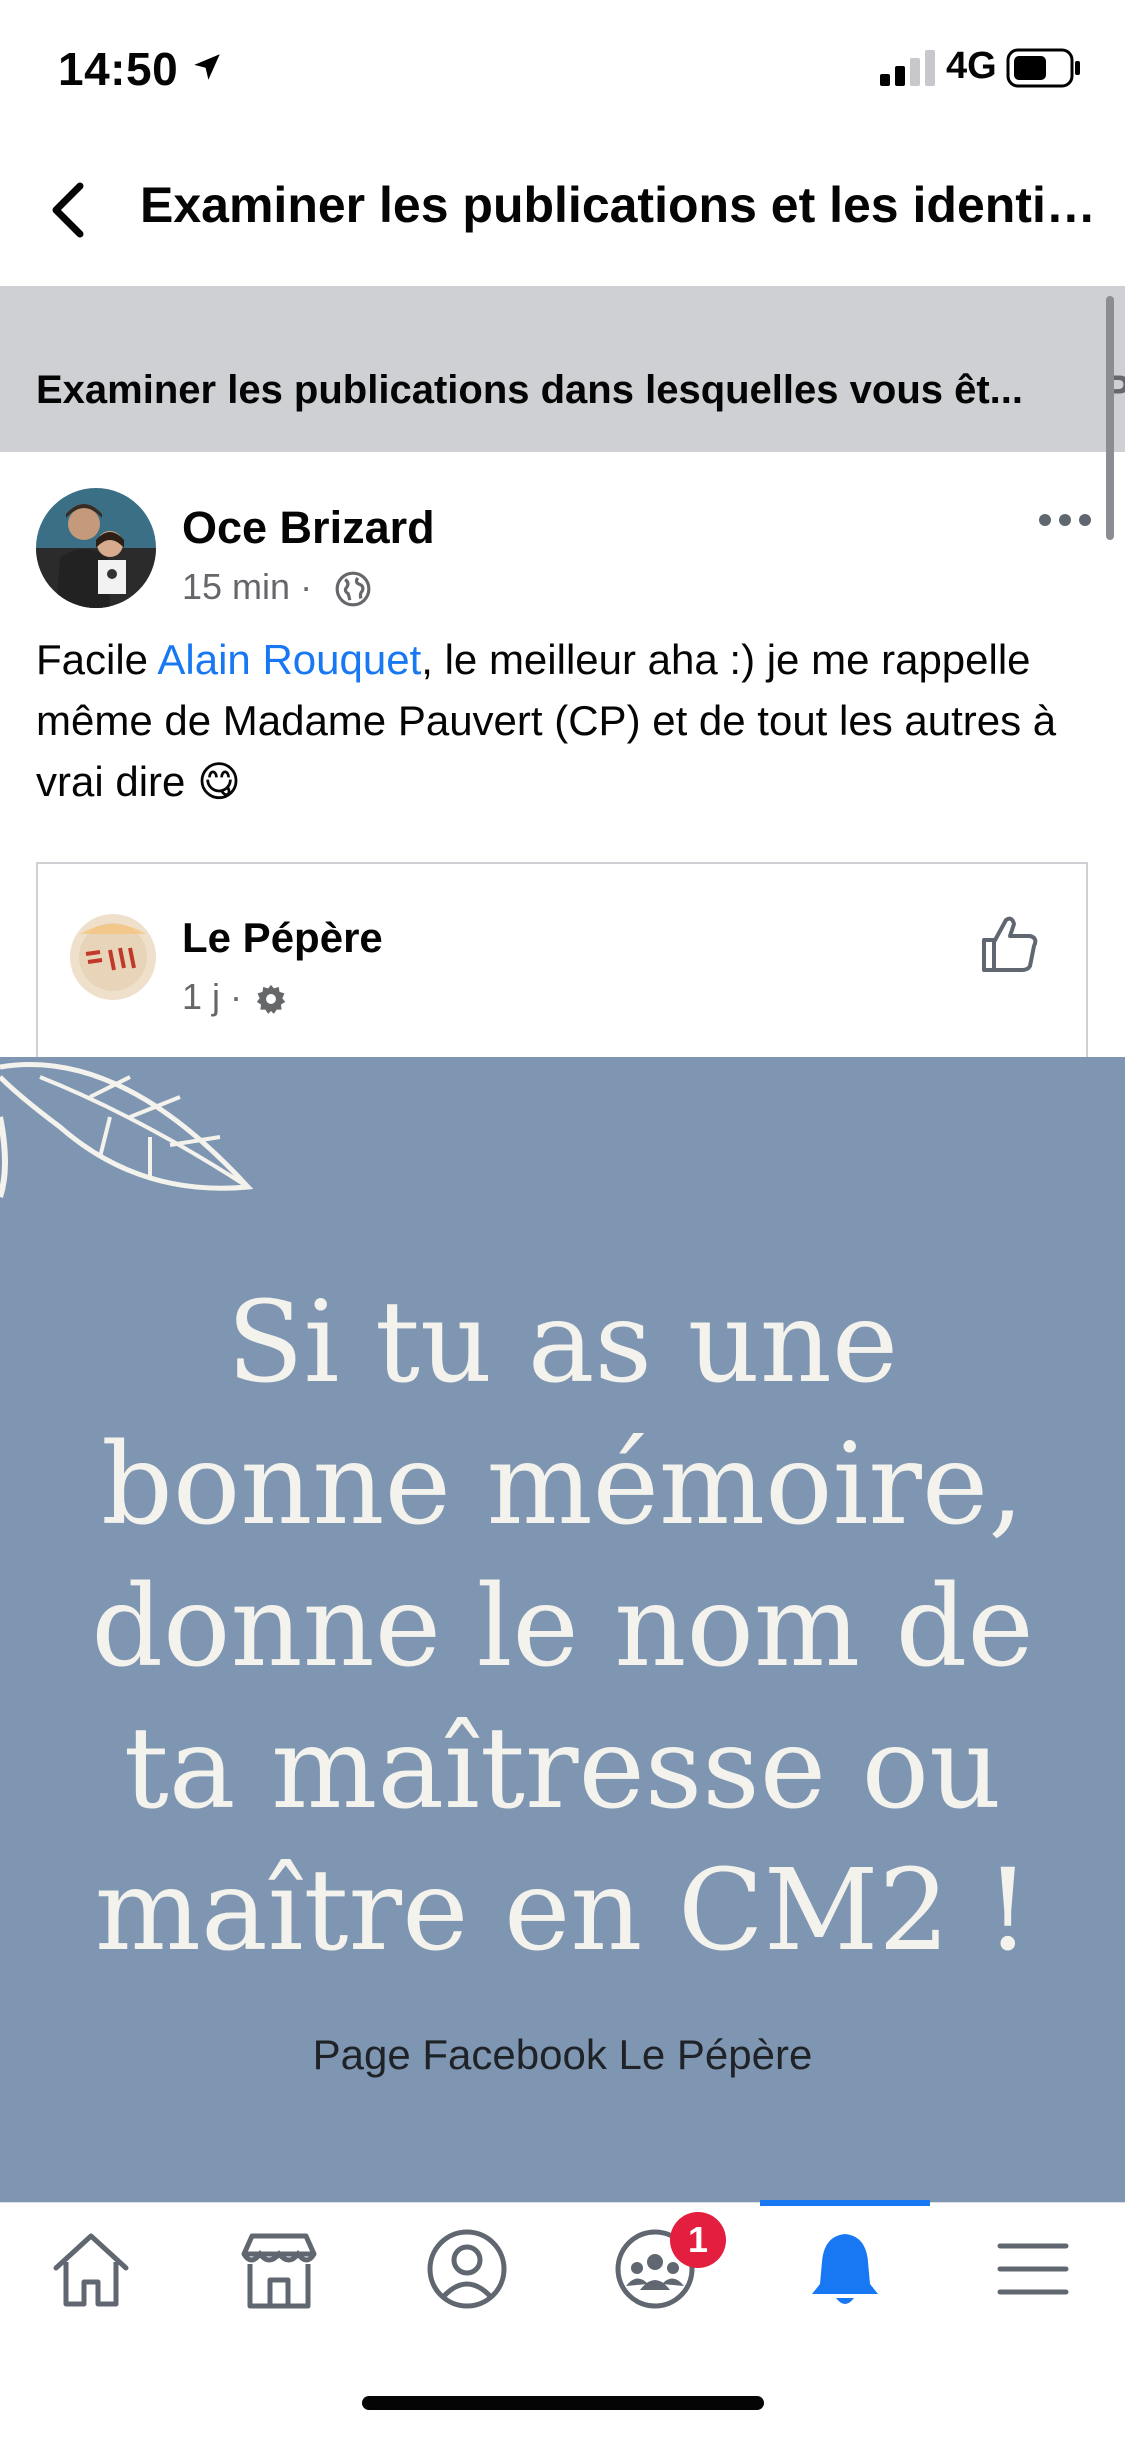 The image size is (1125, 2437). I want to click on profile-icon, so click(467, 2269).